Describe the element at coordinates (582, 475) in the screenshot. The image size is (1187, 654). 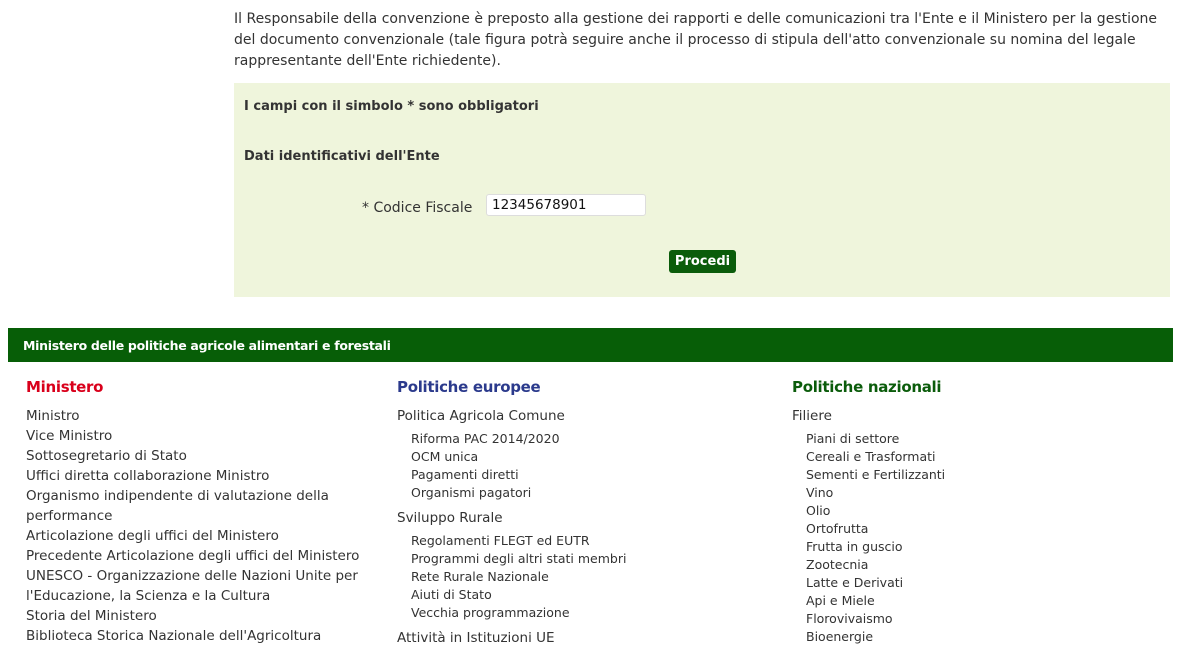
I see `footer-sublink: Pagamenti diretti` at that location.